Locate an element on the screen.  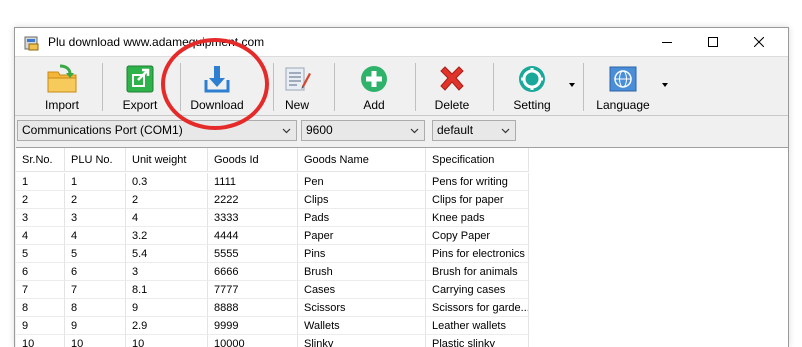
cell-unit-weight: 4 is located at coordinates (167, 218).